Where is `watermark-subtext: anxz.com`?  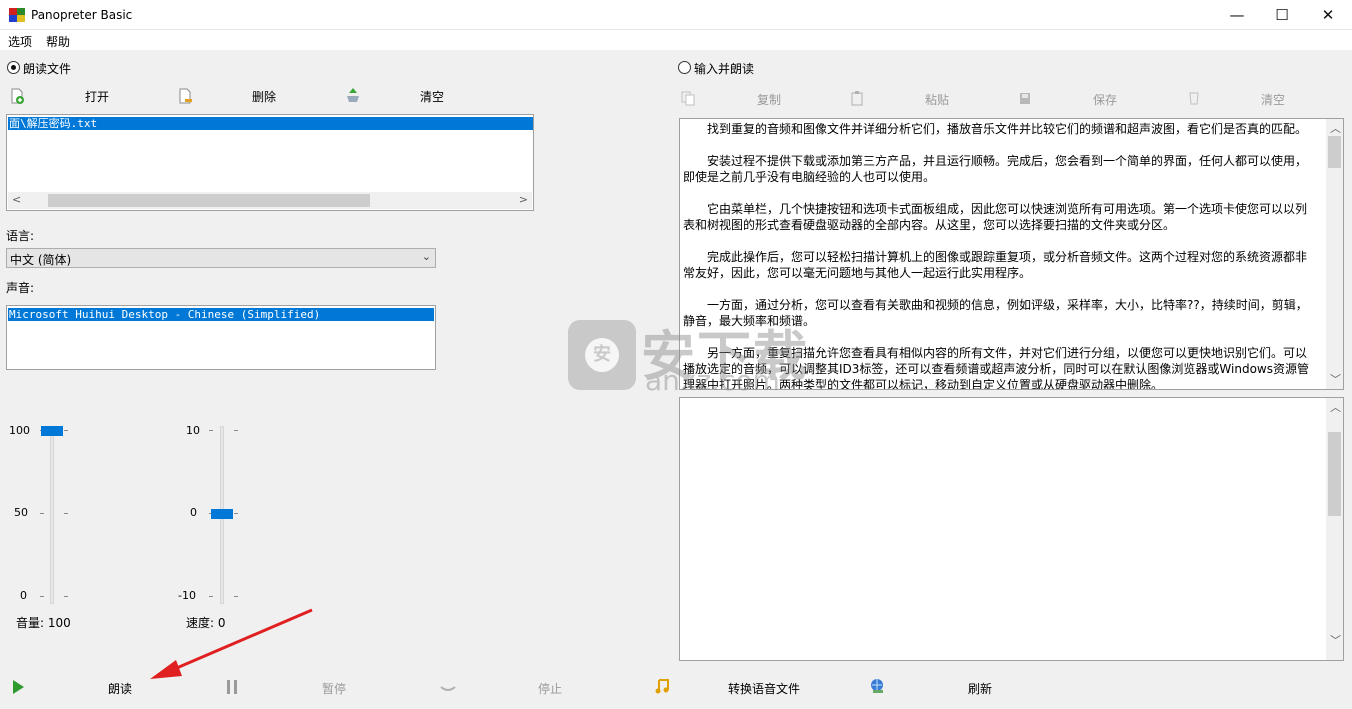 watermark-subtext: anxz.com is located at coordinates (712, 380).